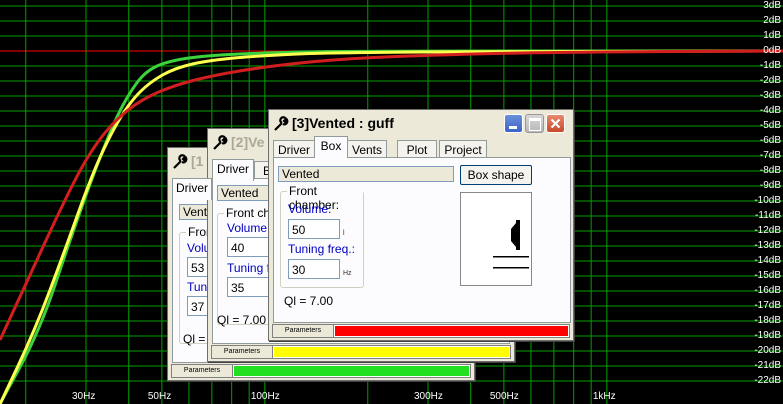 This screenshot has width=783, height=404. Describe the element at coordinates (331, 147) in the screenshot. I see `tab-box: Box` at that location.